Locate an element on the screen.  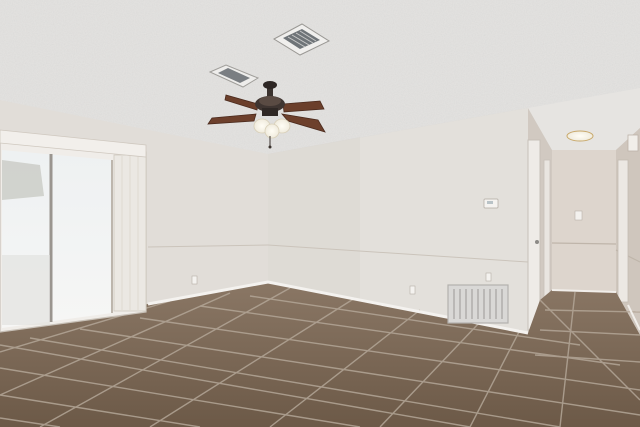
fan-light is located at coordinates (272, 131).